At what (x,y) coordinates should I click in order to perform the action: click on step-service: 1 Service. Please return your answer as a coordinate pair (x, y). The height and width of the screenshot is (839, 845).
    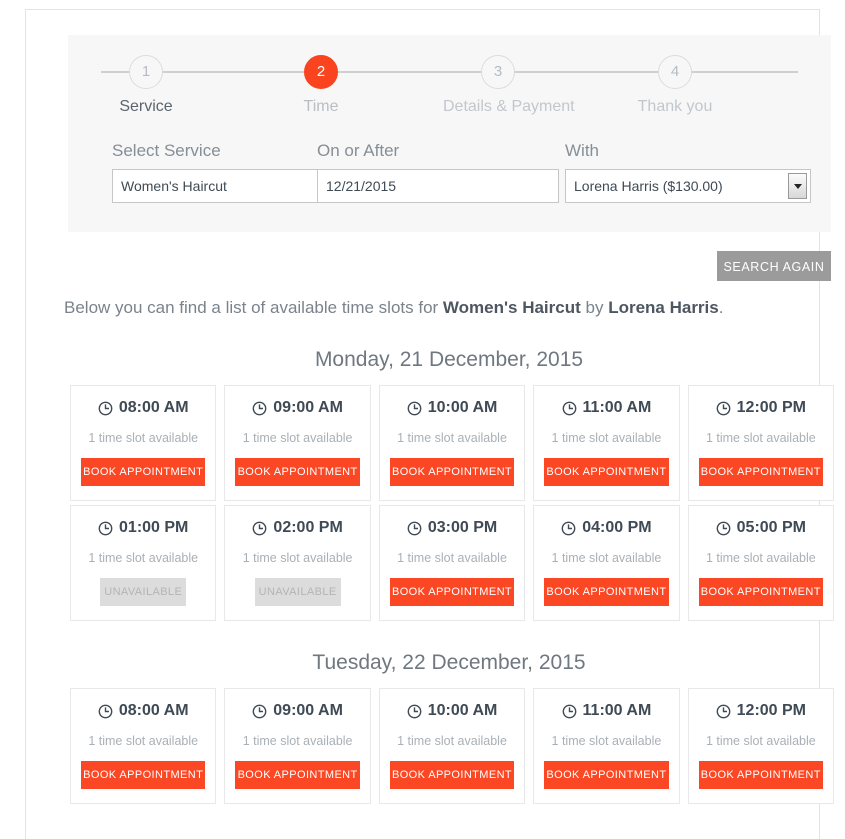
    Looking at the image, I should click on (146, 85).